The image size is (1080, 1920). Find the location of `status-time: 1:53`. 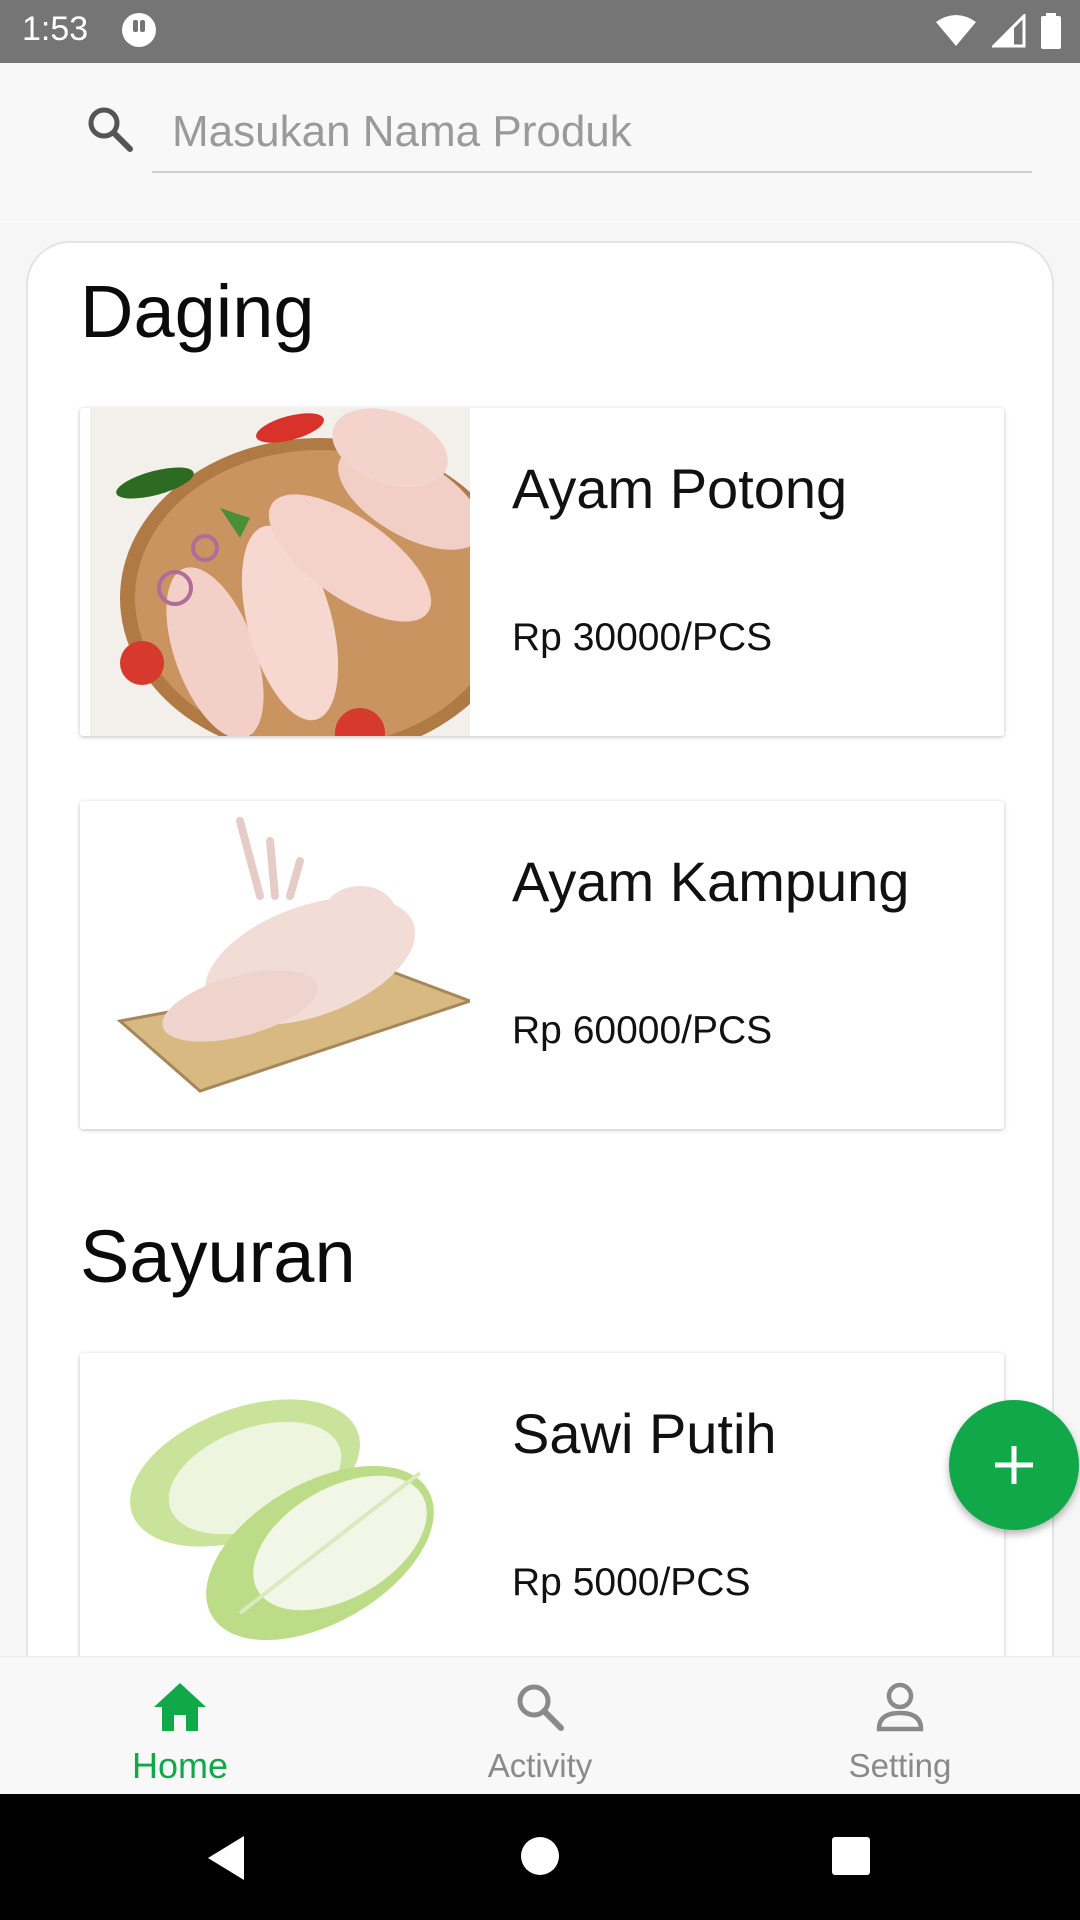

status-time: 1:53 is located at coordinates (55, 29).